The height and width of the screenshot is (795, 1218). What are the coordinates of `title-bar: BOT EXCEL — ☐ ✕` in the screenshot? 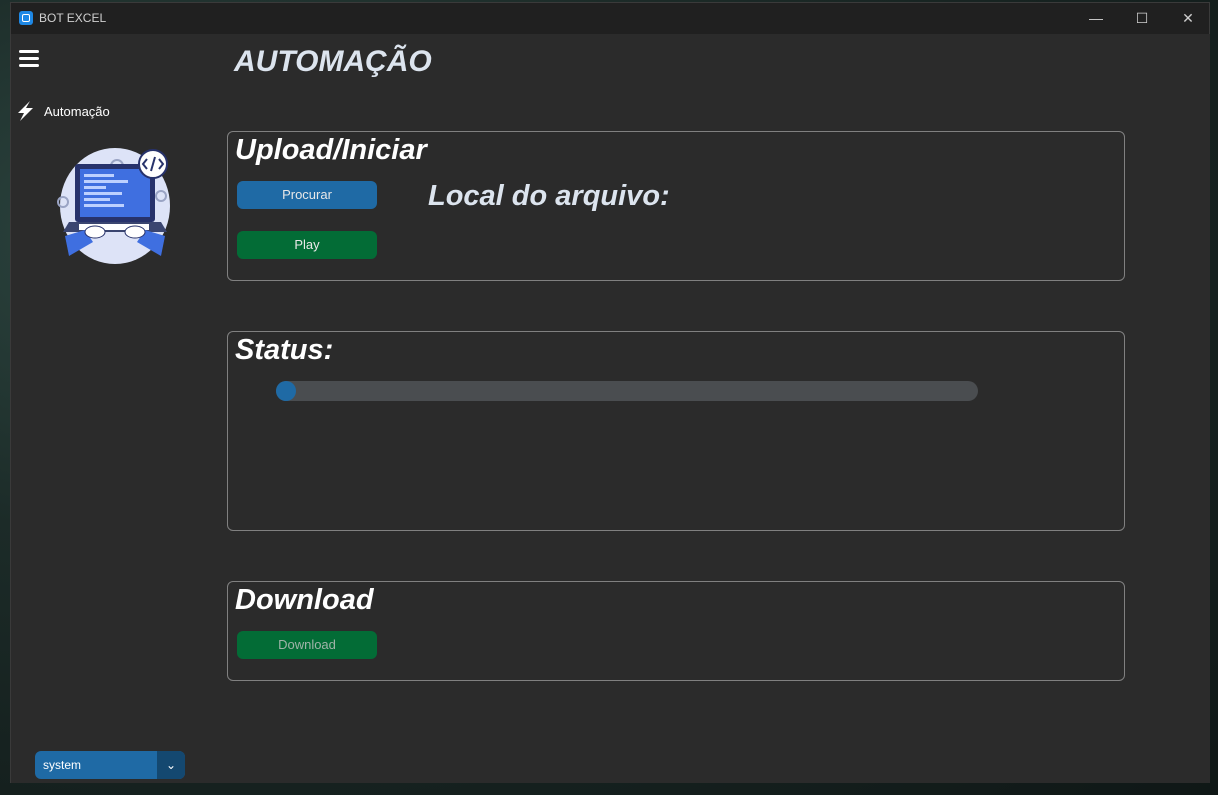 It's located at (610, 18).